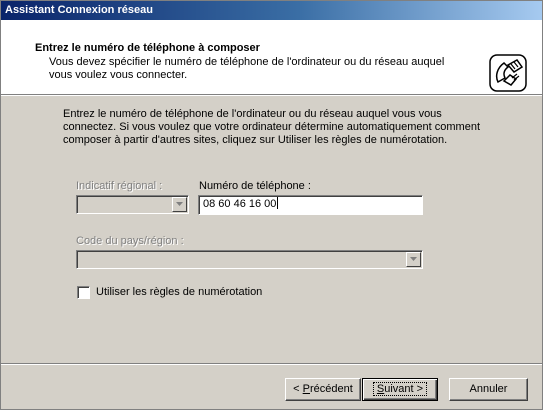 This screenshot has width=545, height=412. Describe the element at coordinates (271, 10) in the screenshot. I see `title-bar: Assistant Connexion réseau` at that location.